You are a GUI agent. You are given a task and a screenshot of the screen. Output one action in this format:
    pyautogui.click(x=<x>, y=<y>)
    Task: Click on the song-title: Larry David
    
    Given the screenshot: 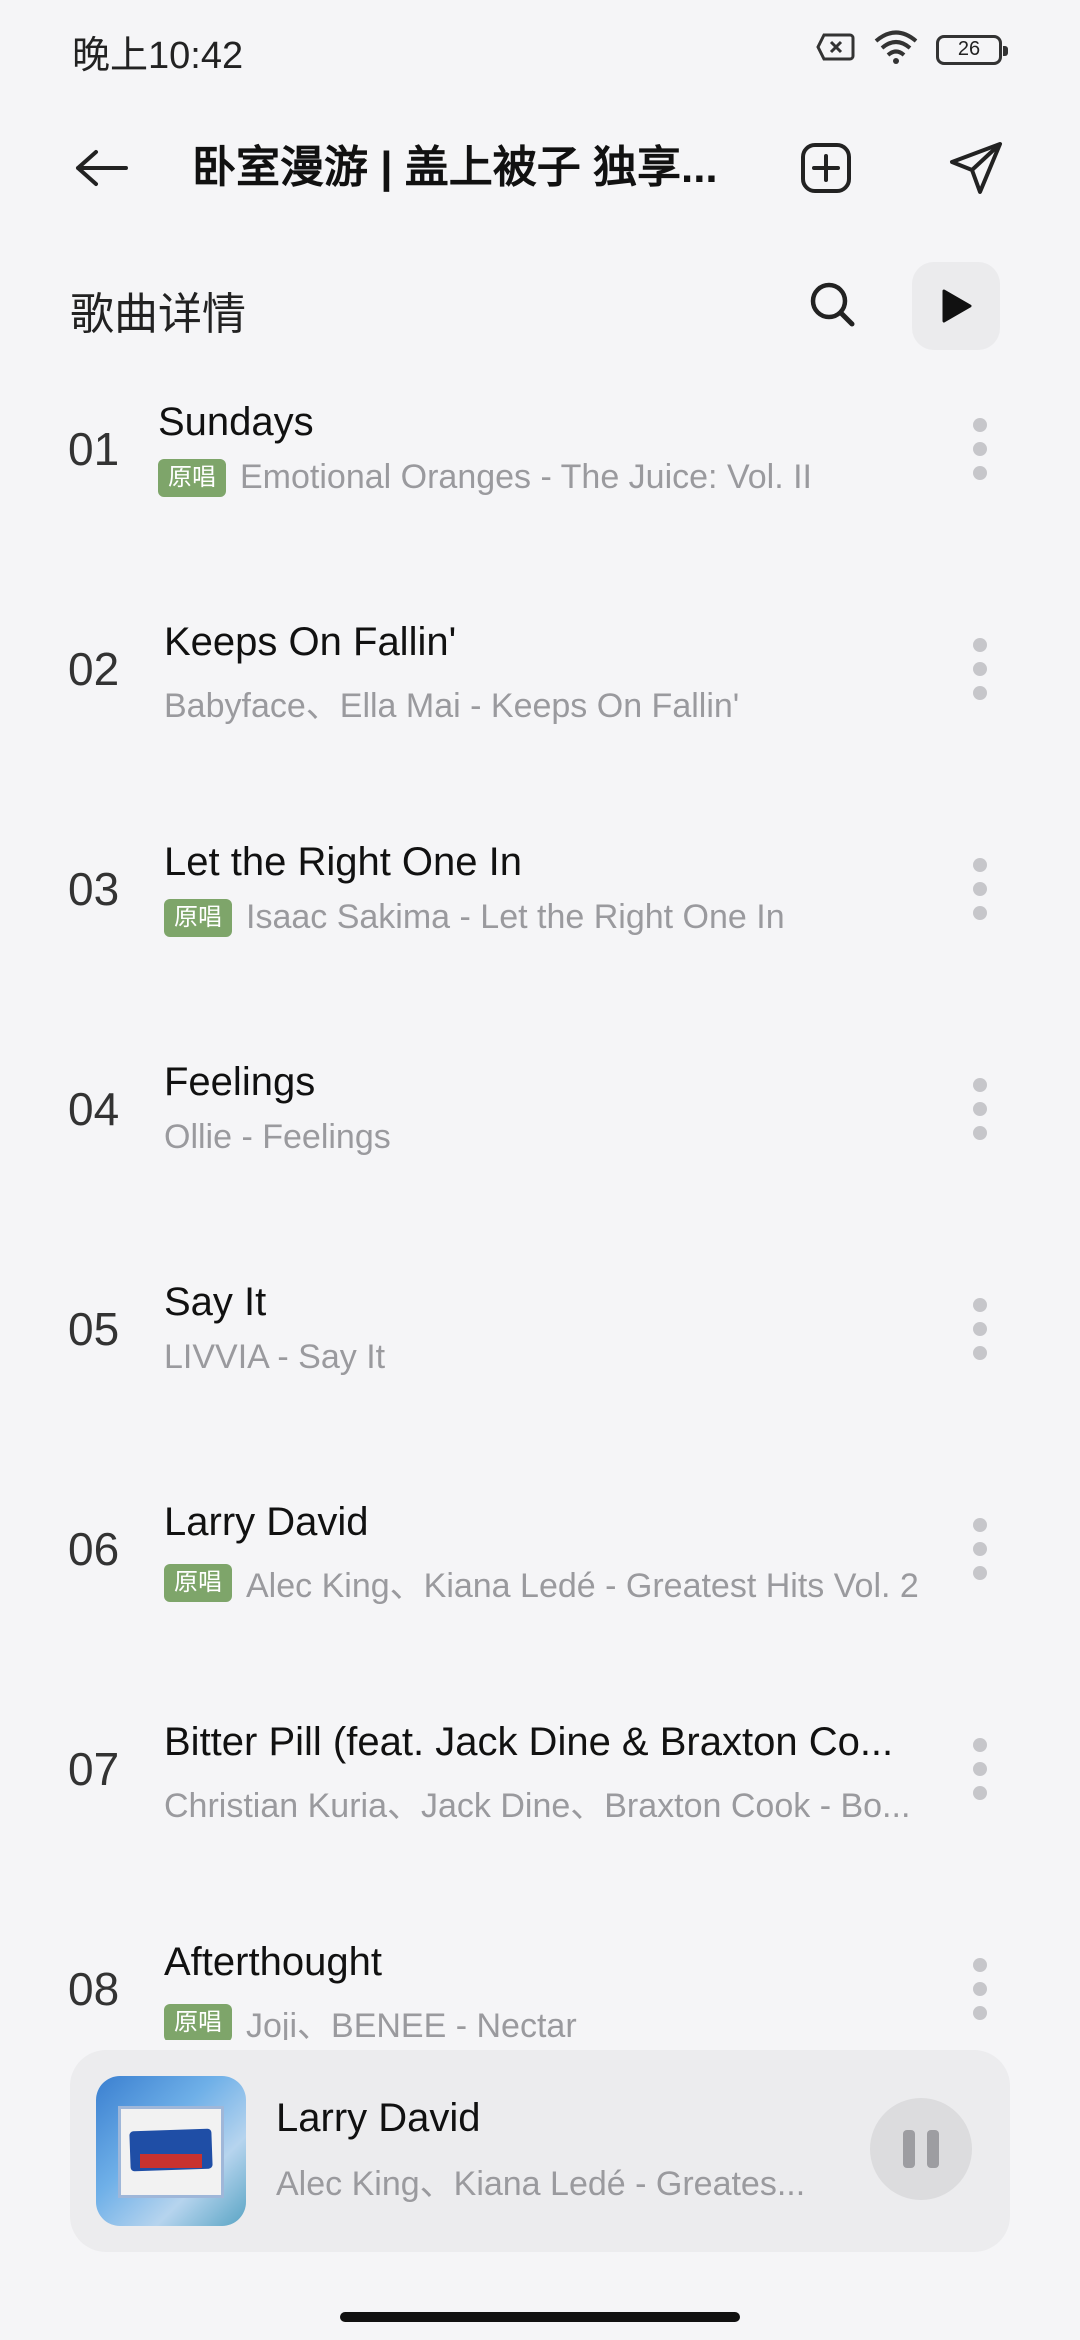 What is the action you would take?
    pyautogui.click(x=266, y=1522)
    